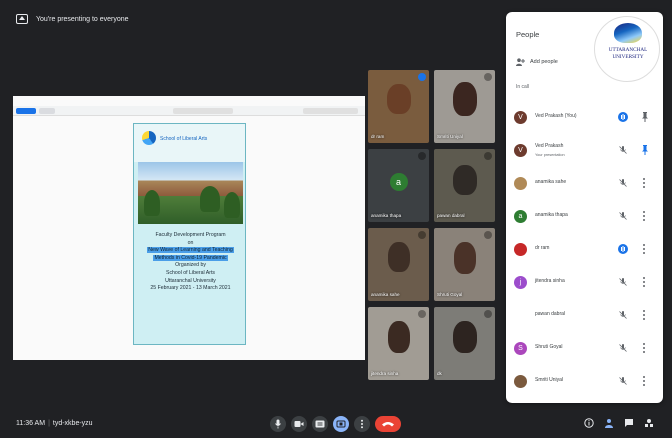  Describe the element at coordinates (589, 423) in the screenshot. I see `info-icon` at that location.